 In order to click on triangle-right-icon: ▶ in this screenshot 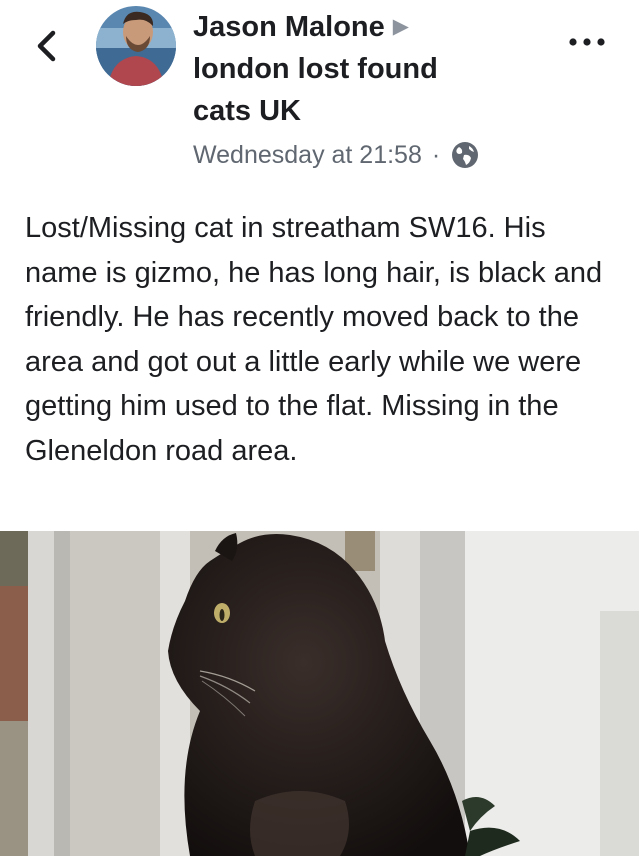, I will do `click(400, 26)`.